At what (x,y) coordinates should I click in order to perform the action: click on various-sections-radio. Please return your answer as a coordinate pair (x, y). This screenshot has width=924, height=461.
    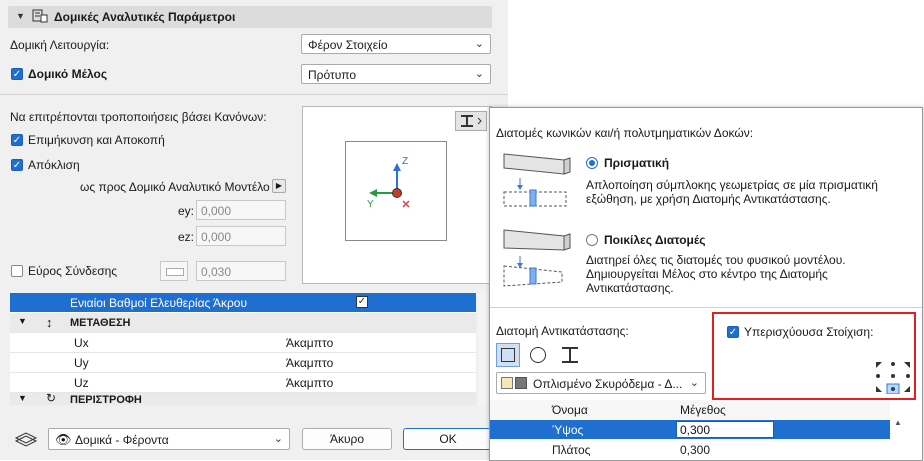
    Looking at the image, I should click on (592, 240).